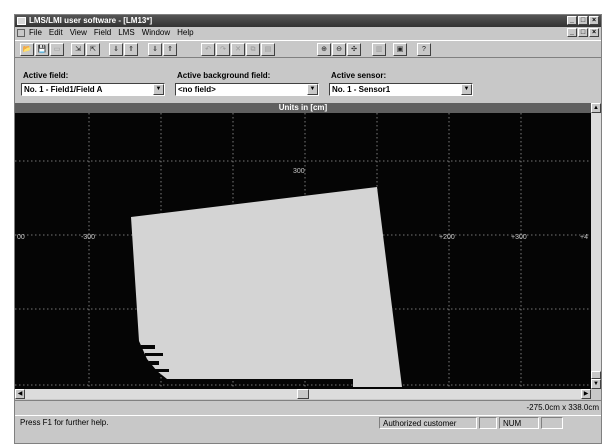 This screenshot has height=448, width=608. Describe the element at coordinates (308, 407) in the screenshot. I see `coordinate-bar: -275.0cm x 338.0cm` at that location.